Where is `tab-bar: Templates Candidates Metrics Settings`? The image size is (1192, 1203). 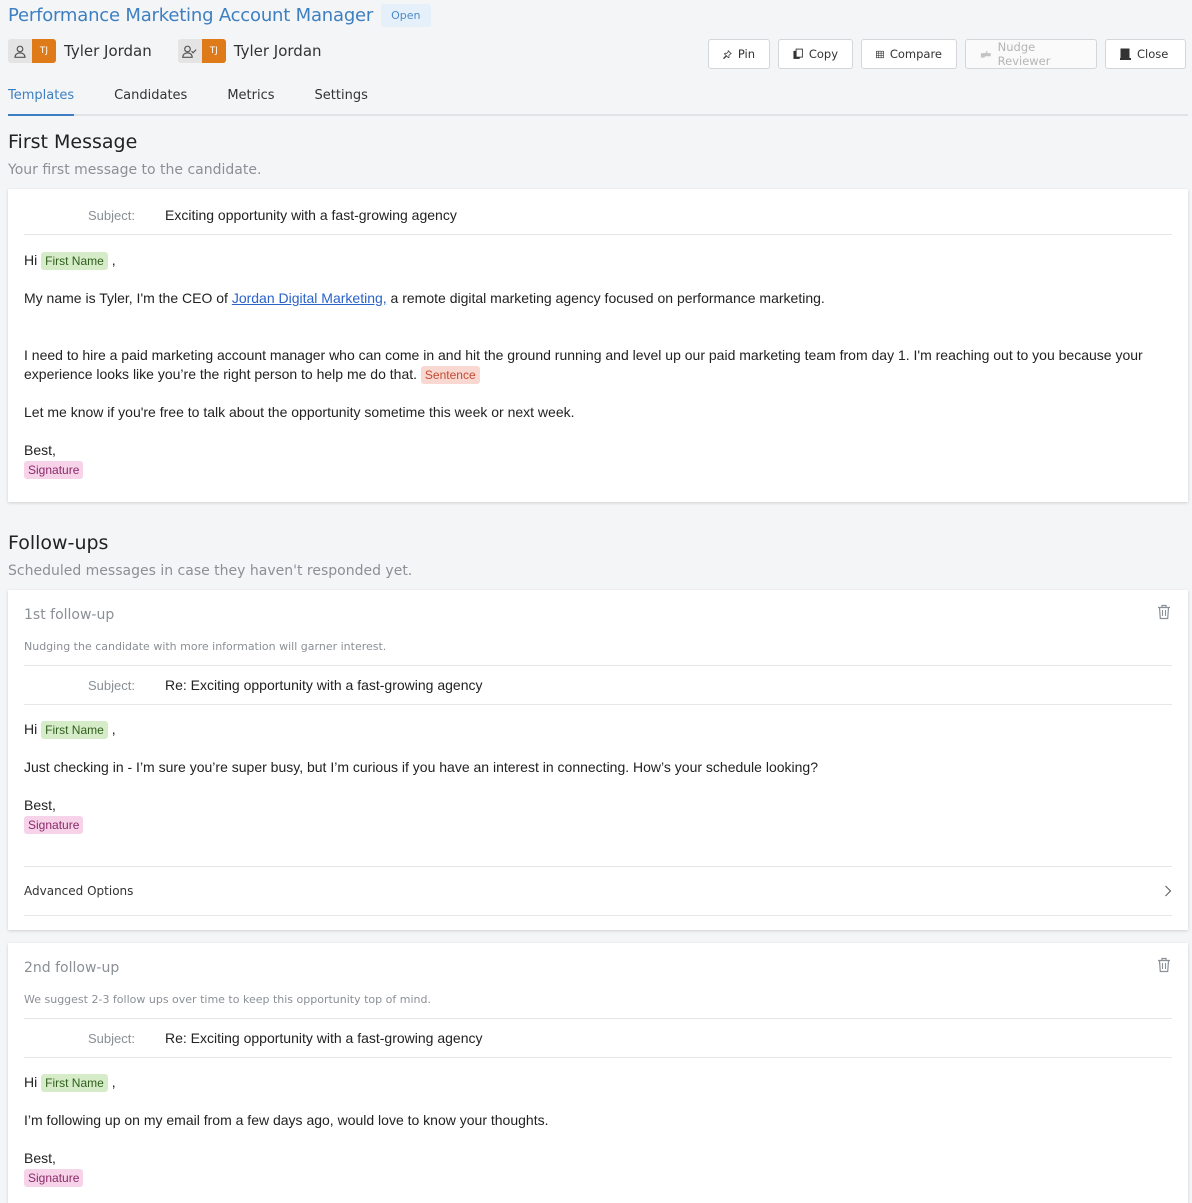
tab-bar: Templates Candidates Metrics Settings is located at coordinates (598, 100).